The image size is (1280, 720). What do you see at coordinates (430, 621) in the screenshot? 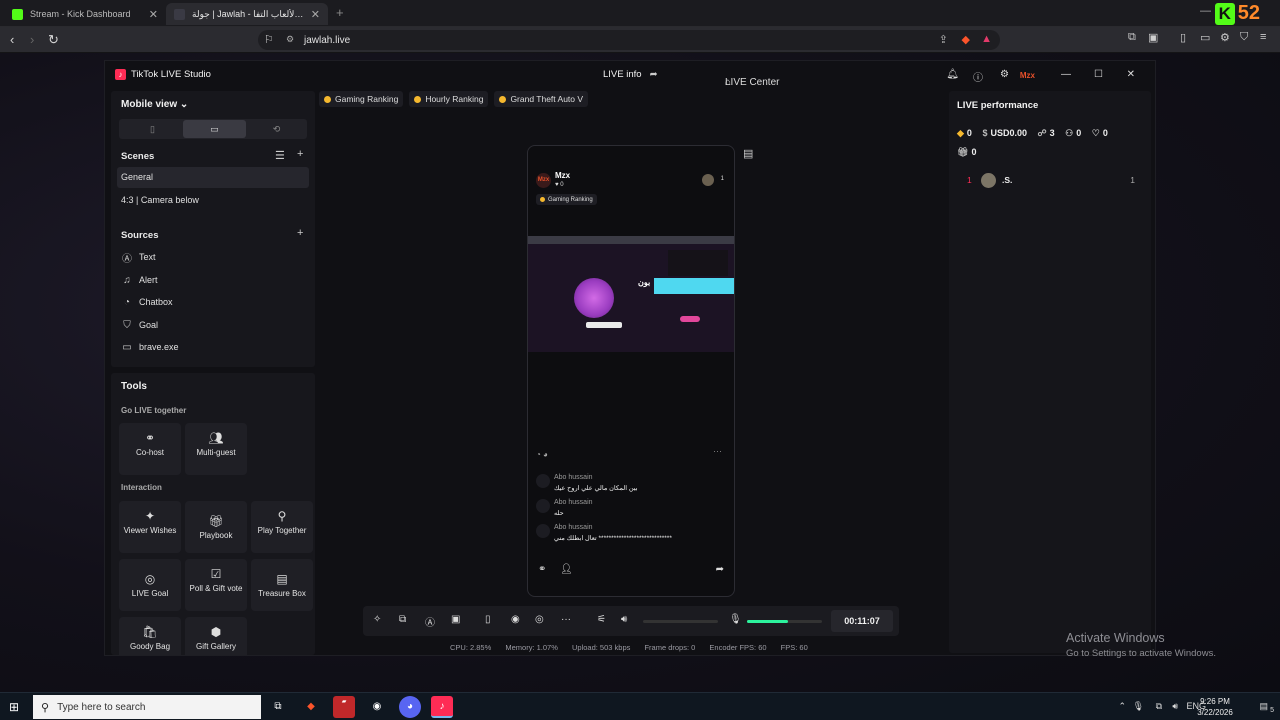
I see `ai-icon: Ⓐ` at bounding box center [430, 621].